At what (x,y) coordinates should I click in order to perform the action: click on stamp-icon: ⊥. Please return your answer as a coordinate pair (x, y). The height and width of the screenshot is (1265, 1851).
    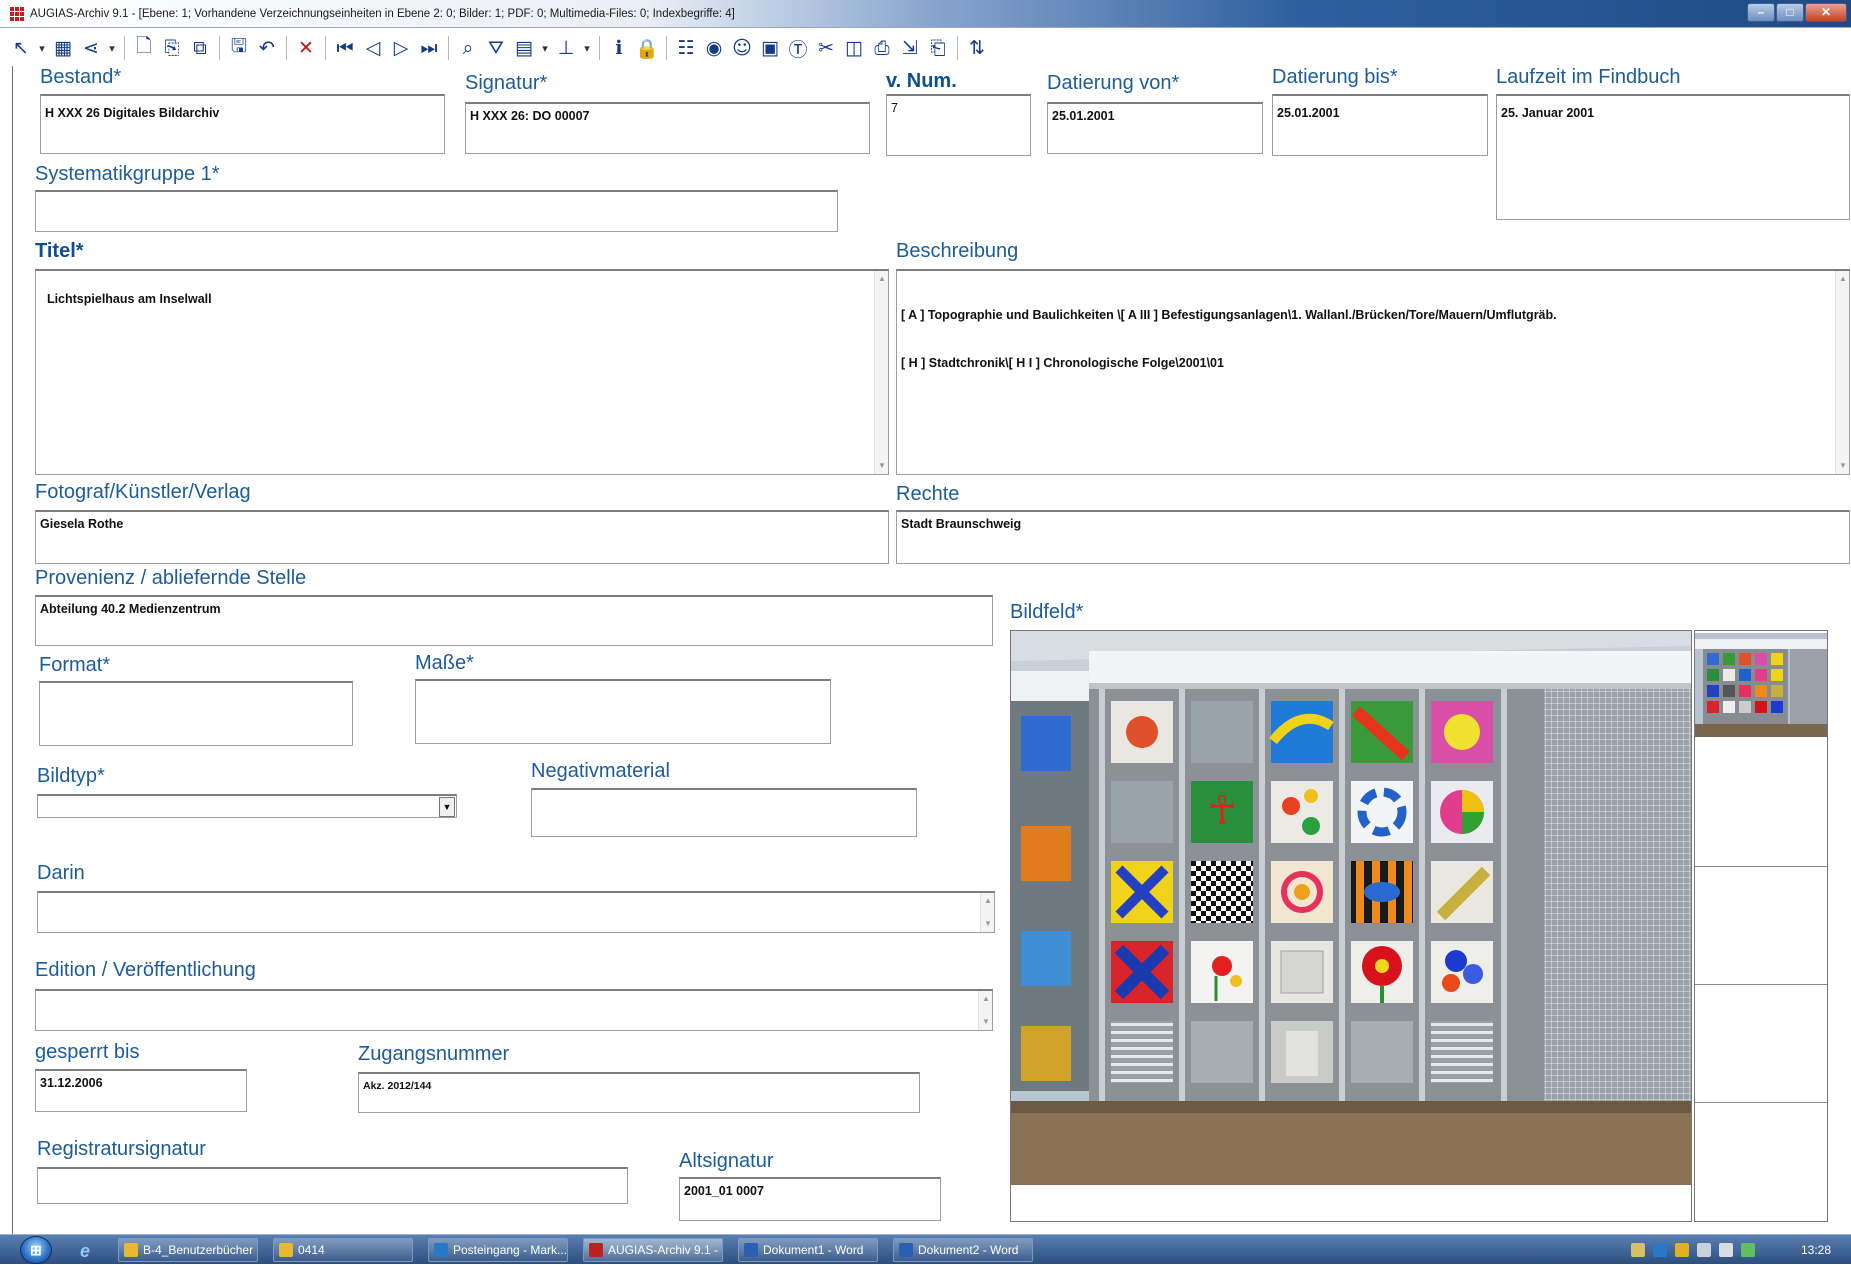
    Looking at the image, I should click on (566, 48).